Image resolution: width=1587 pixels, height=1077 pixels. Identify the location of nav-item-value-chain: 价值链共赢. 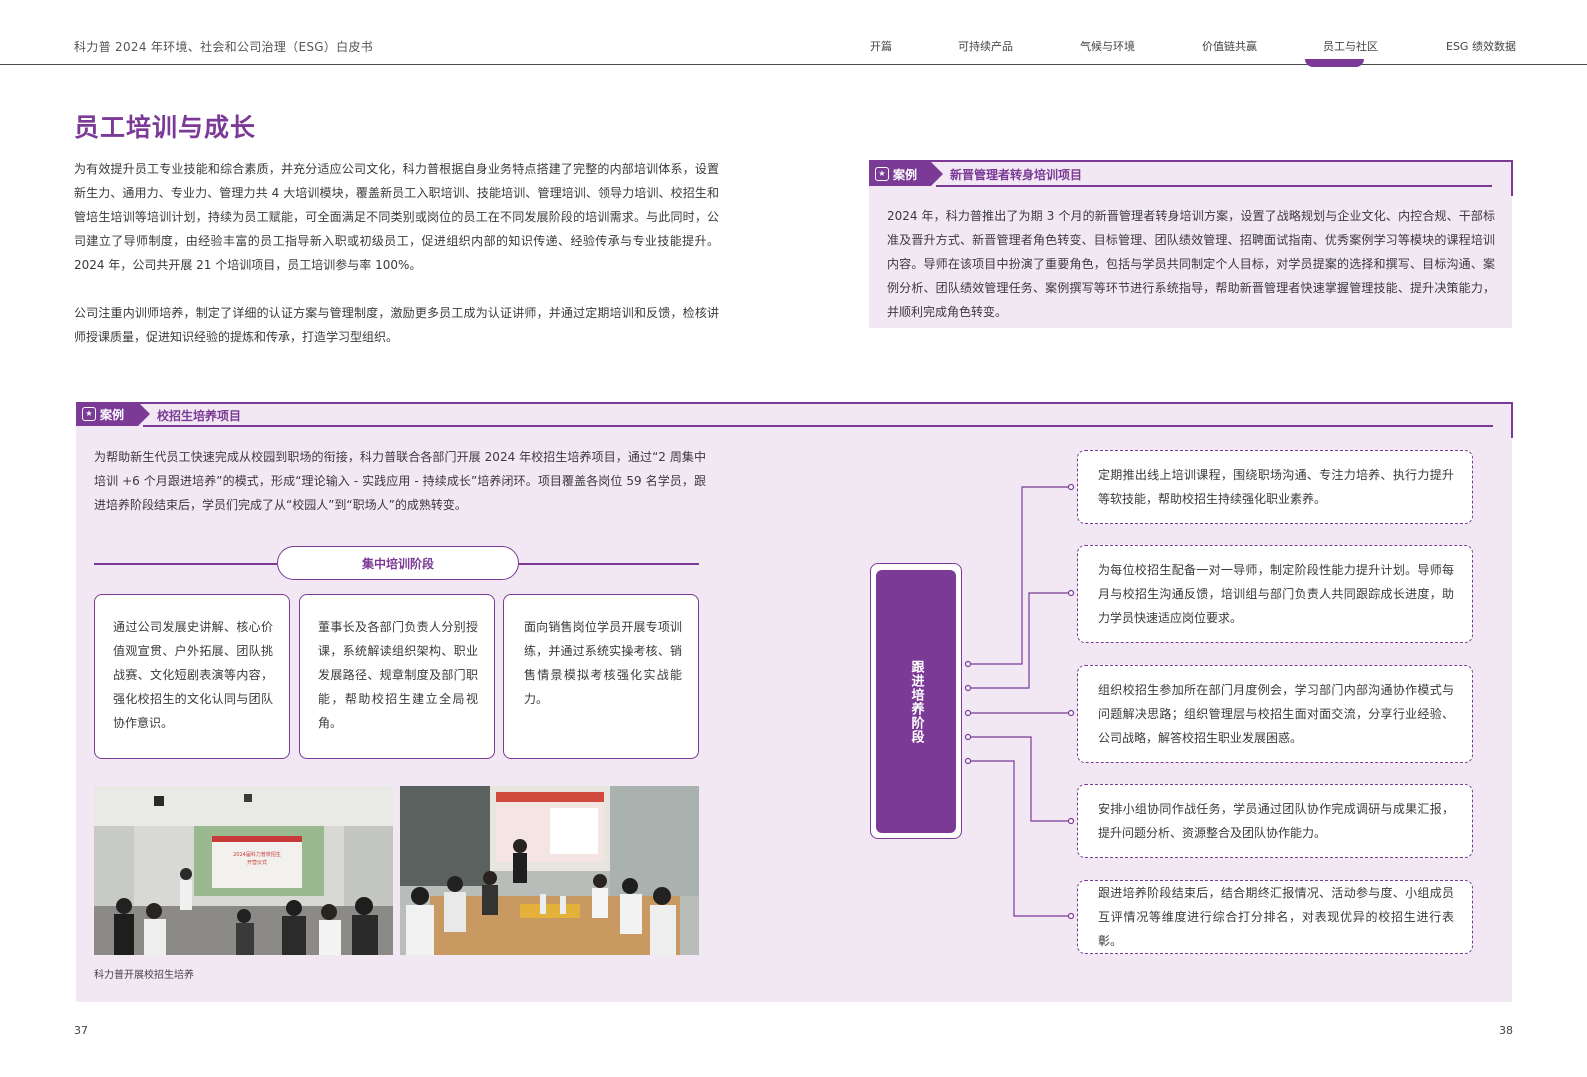
(1229, 46).